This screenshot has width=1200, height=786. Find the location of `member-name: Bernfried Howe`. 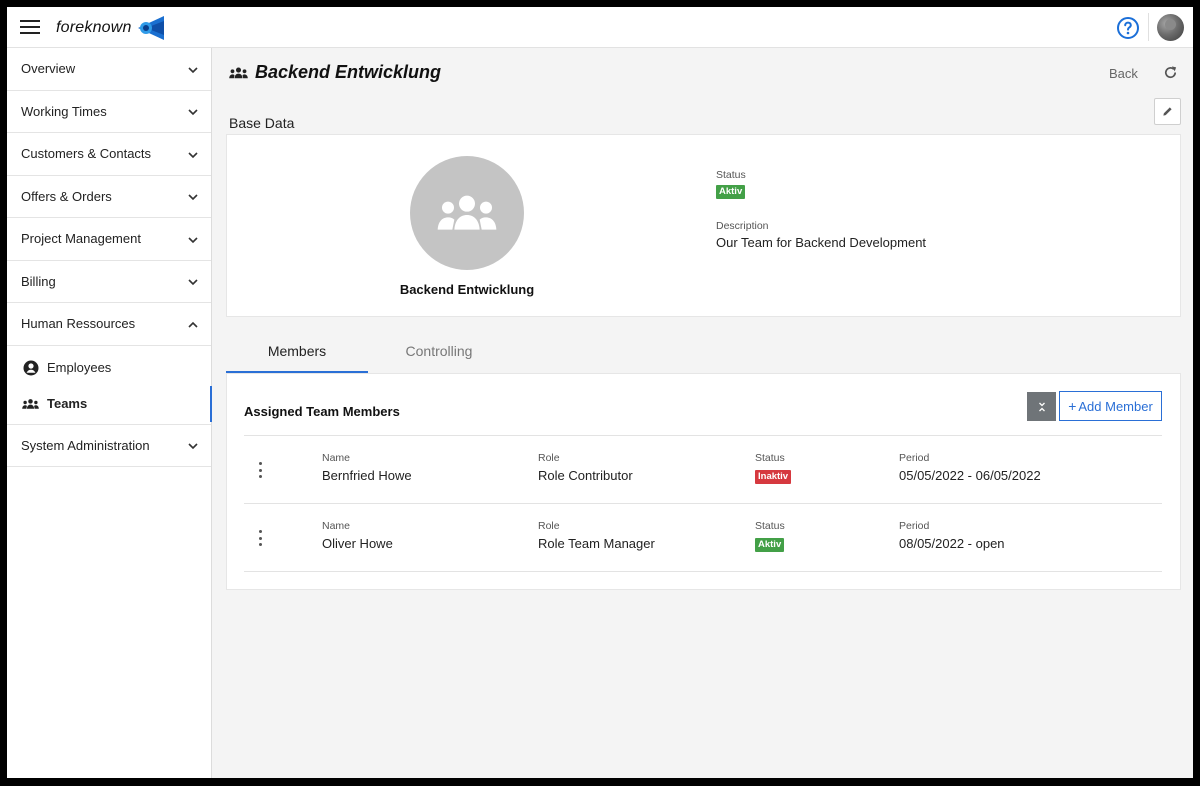

member-name: Bernfried Howe is located at coordinates (367, 475).